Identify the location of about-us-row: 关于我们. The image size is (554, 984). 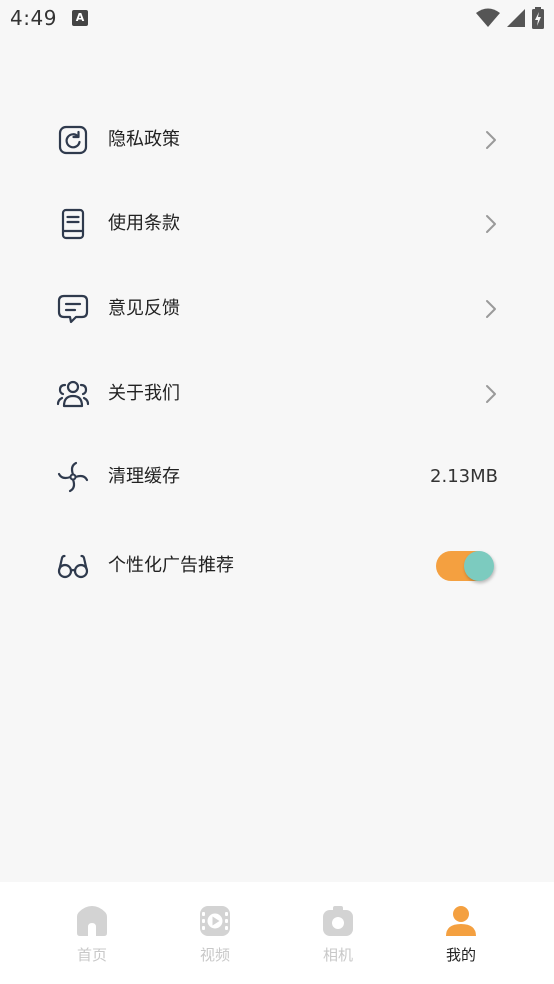
(277, 394).